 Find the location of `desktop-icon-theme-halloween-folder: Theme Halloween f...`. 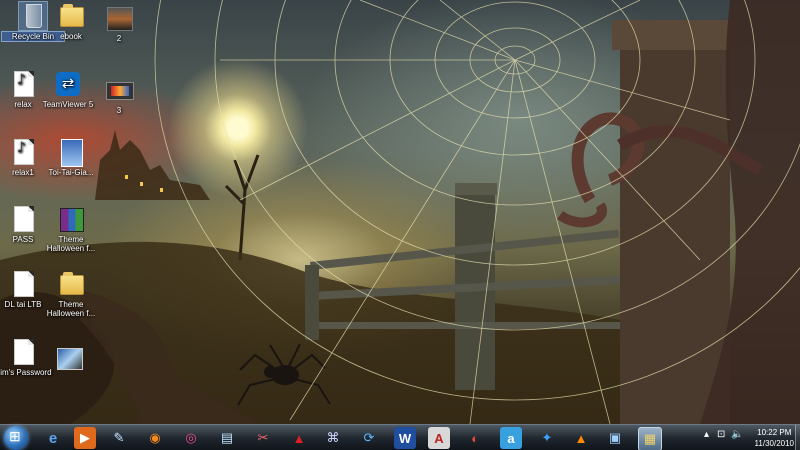

desktop-icon-theme-halloween-folder: Theme Halloween f... is located at coordinates (71, 294).